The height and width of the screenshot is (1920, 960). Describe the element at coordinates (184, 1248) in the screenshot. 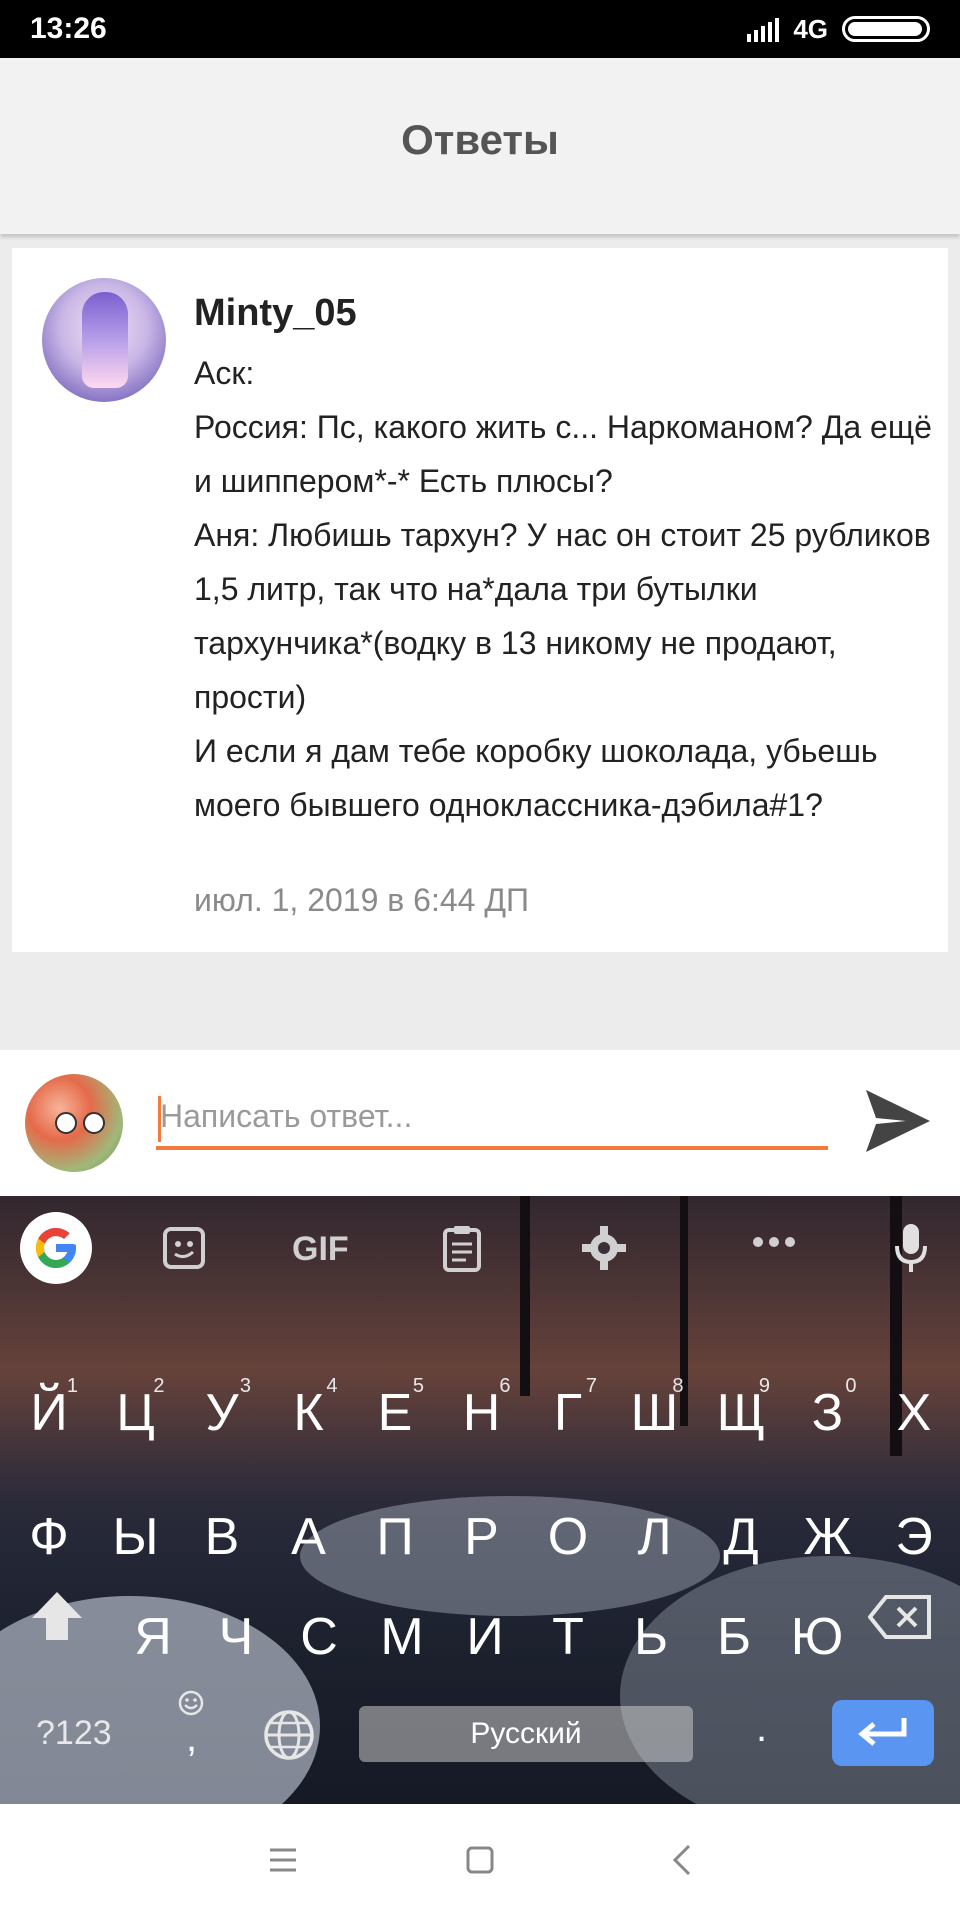

I see `sticker-icon` at that location.